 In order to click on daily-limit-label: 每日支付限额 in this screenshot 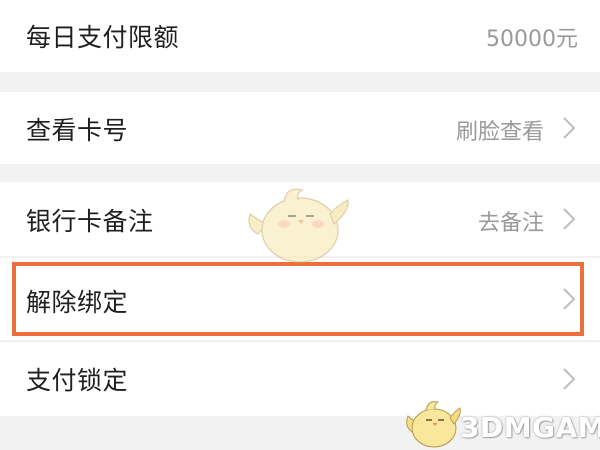, I will do `click(103, 37)`.